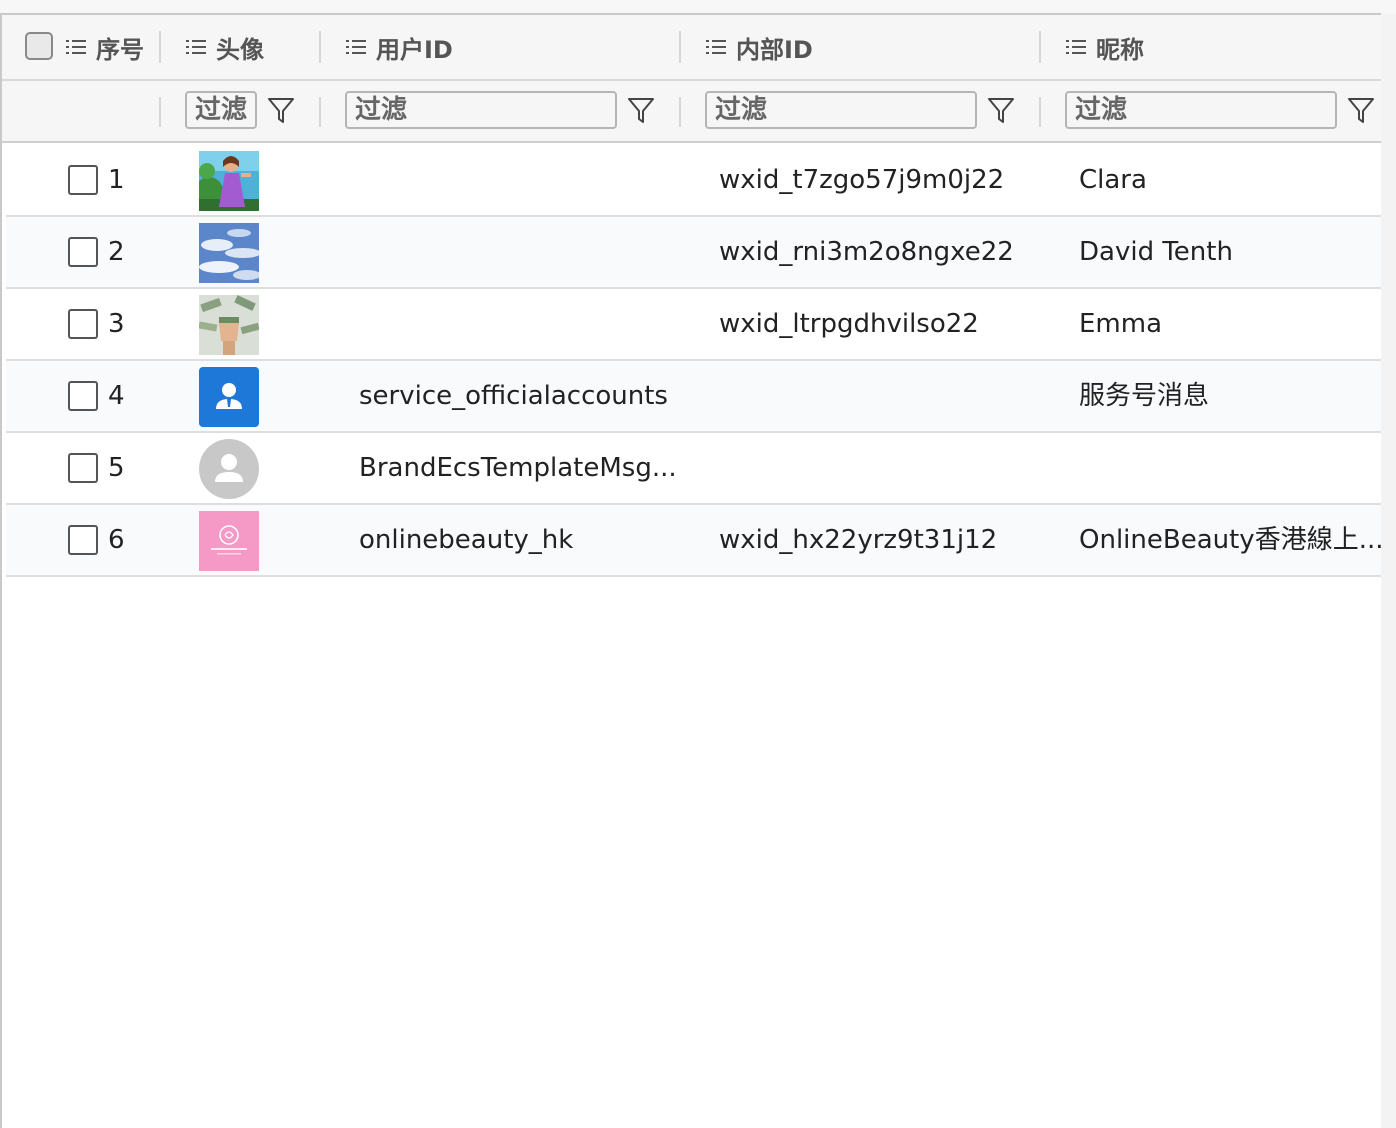 This screenshot has height=1128, width=1396. What do you see at coordinates (116, 324) in the screenshot?
I see `row-index: 3` at bounding box center [116, 324].